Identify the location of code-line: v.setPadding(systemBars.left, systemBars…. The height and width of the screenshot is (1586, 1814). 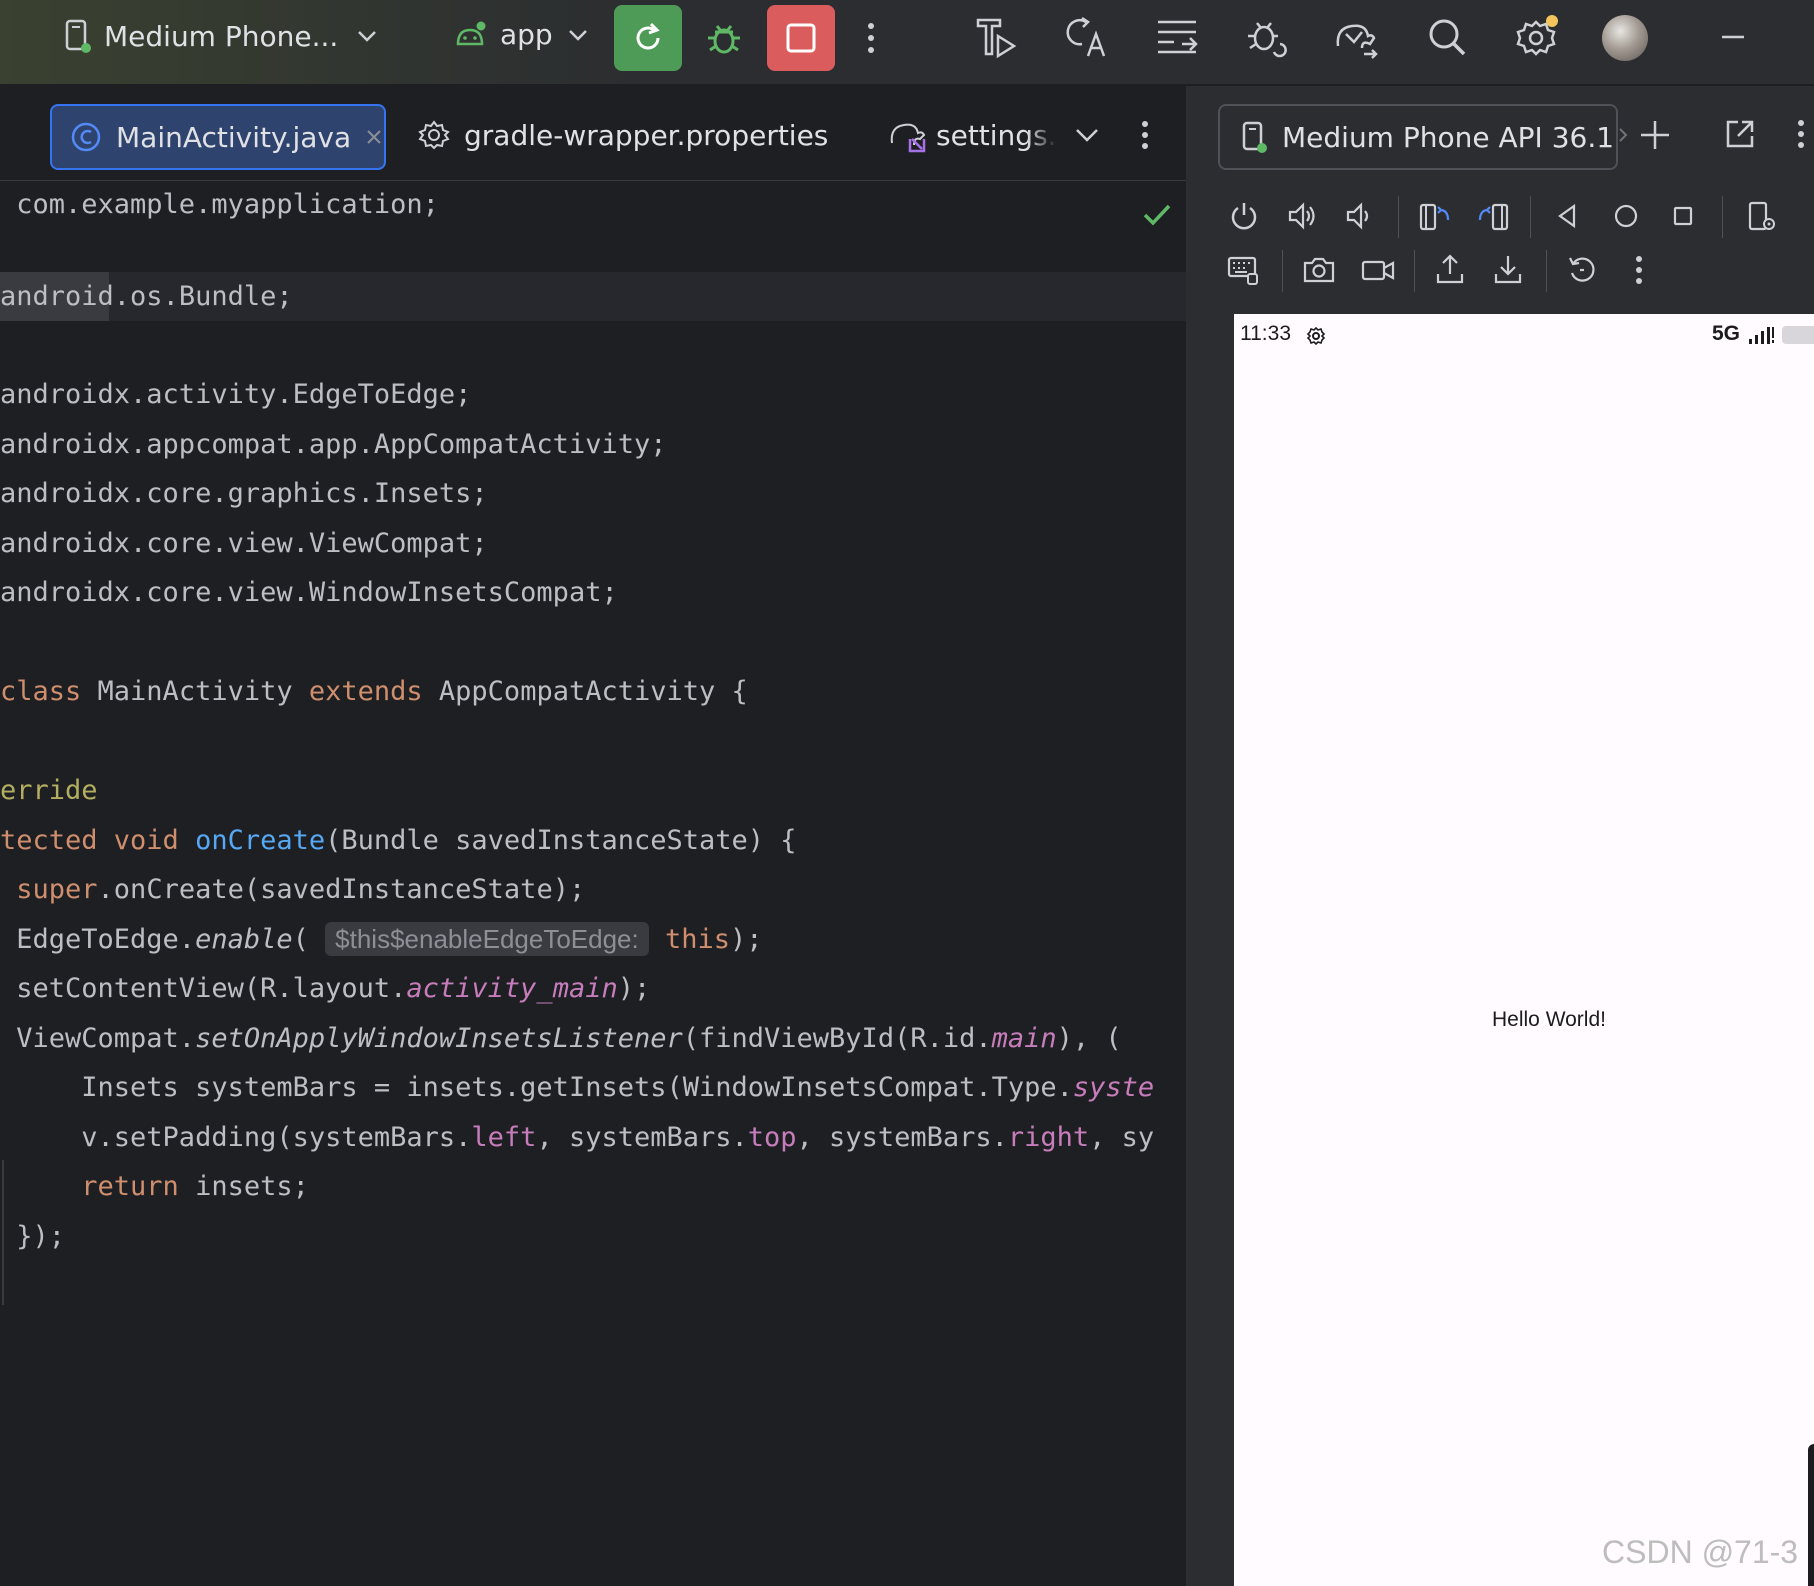
(577, 1137).